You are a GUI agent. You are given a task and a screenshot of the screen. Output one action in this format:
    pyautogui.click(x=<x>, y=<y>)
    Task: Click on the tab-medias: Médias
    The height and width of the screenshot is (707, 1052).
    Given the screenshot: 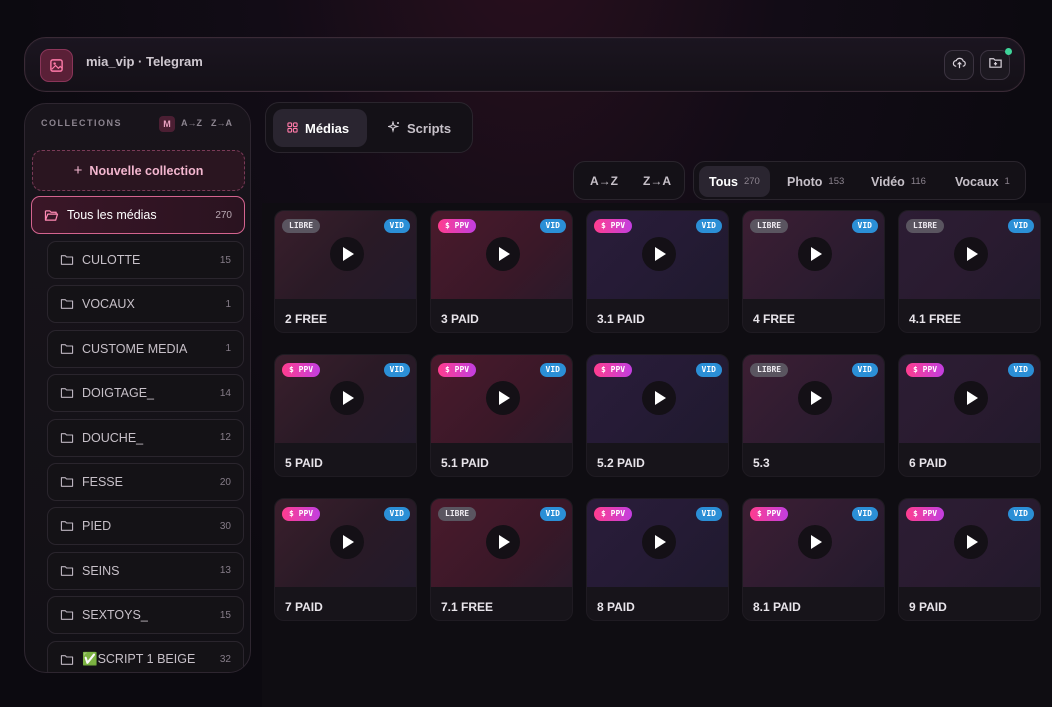 What is the action you would take?
    pyautogui.click(x=320, y=128)
    